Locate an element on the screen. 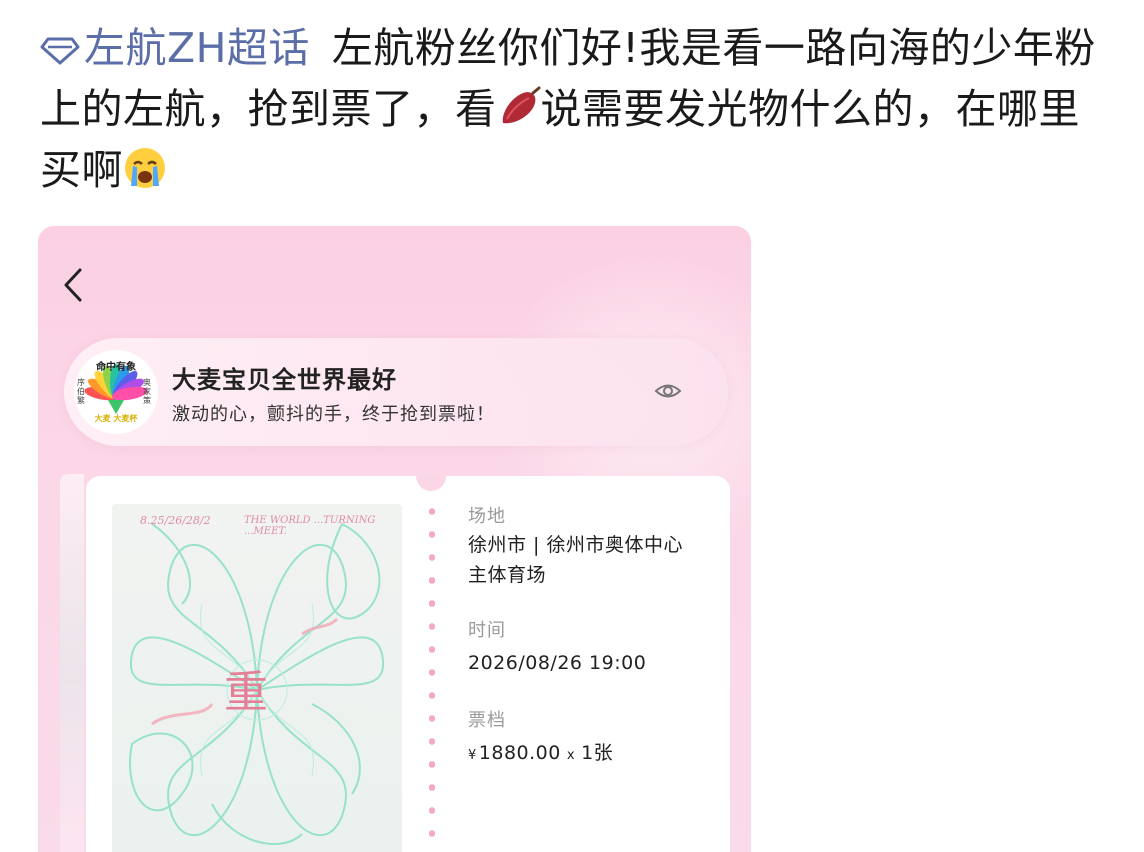 The height and width of the screenshot is (852, 1144). tier-label: 票档 is located at coordinates (487, 720).